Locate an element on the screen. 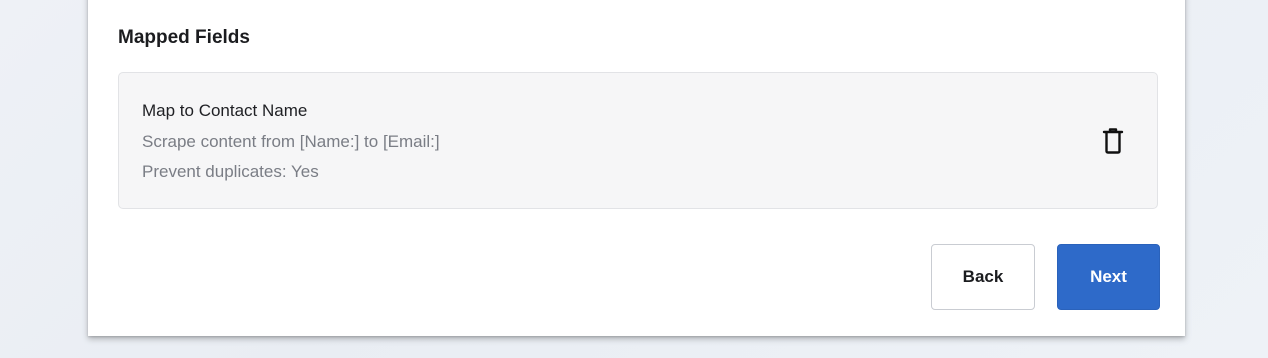 The height and width of the screenshot is (358, 1268). section-title: Mapped Fields is located at coordinates (184, 37).